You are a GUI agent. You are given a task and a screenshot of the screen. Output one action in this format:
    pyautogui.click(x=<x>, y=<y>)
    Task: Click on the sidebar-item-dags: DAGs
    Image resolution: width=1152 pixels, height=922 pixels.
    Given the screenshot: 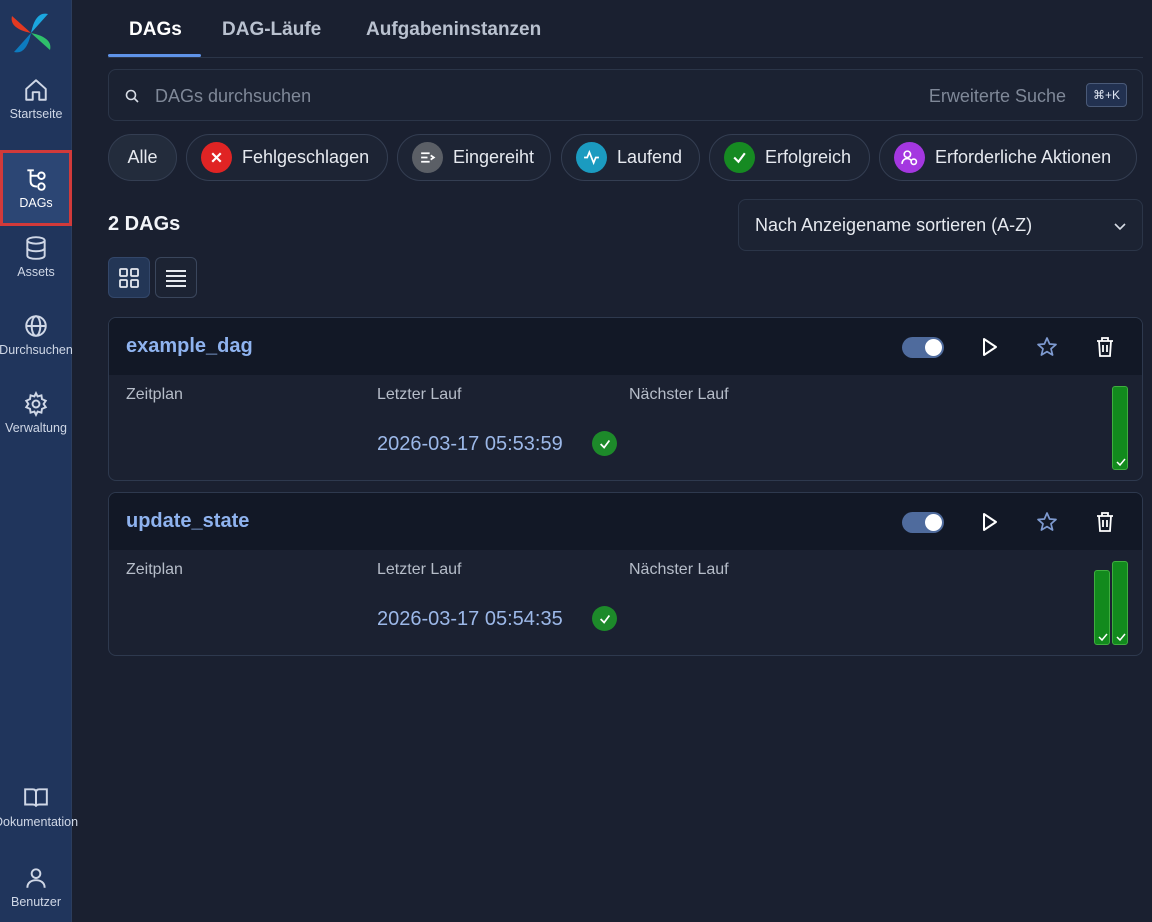 What is the action you would take?
    pyautogui.click(x=36, y=188)
    